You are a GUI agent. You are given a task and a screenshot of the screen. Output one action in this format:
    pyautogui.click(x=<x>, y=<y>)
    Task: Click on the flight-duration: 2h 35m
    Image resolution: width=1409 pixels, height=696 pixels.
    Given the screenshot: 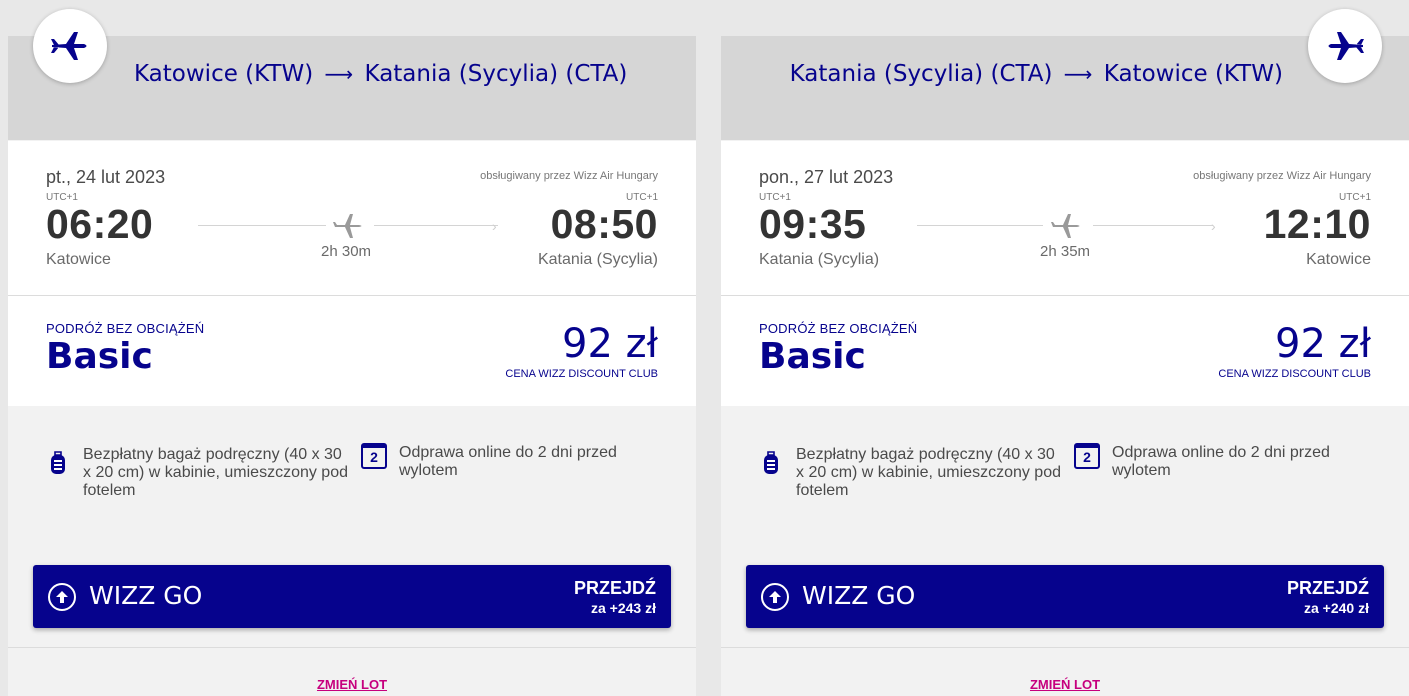 What is the action you would take?
    pyautogui.click(x=1065, y=251)
    